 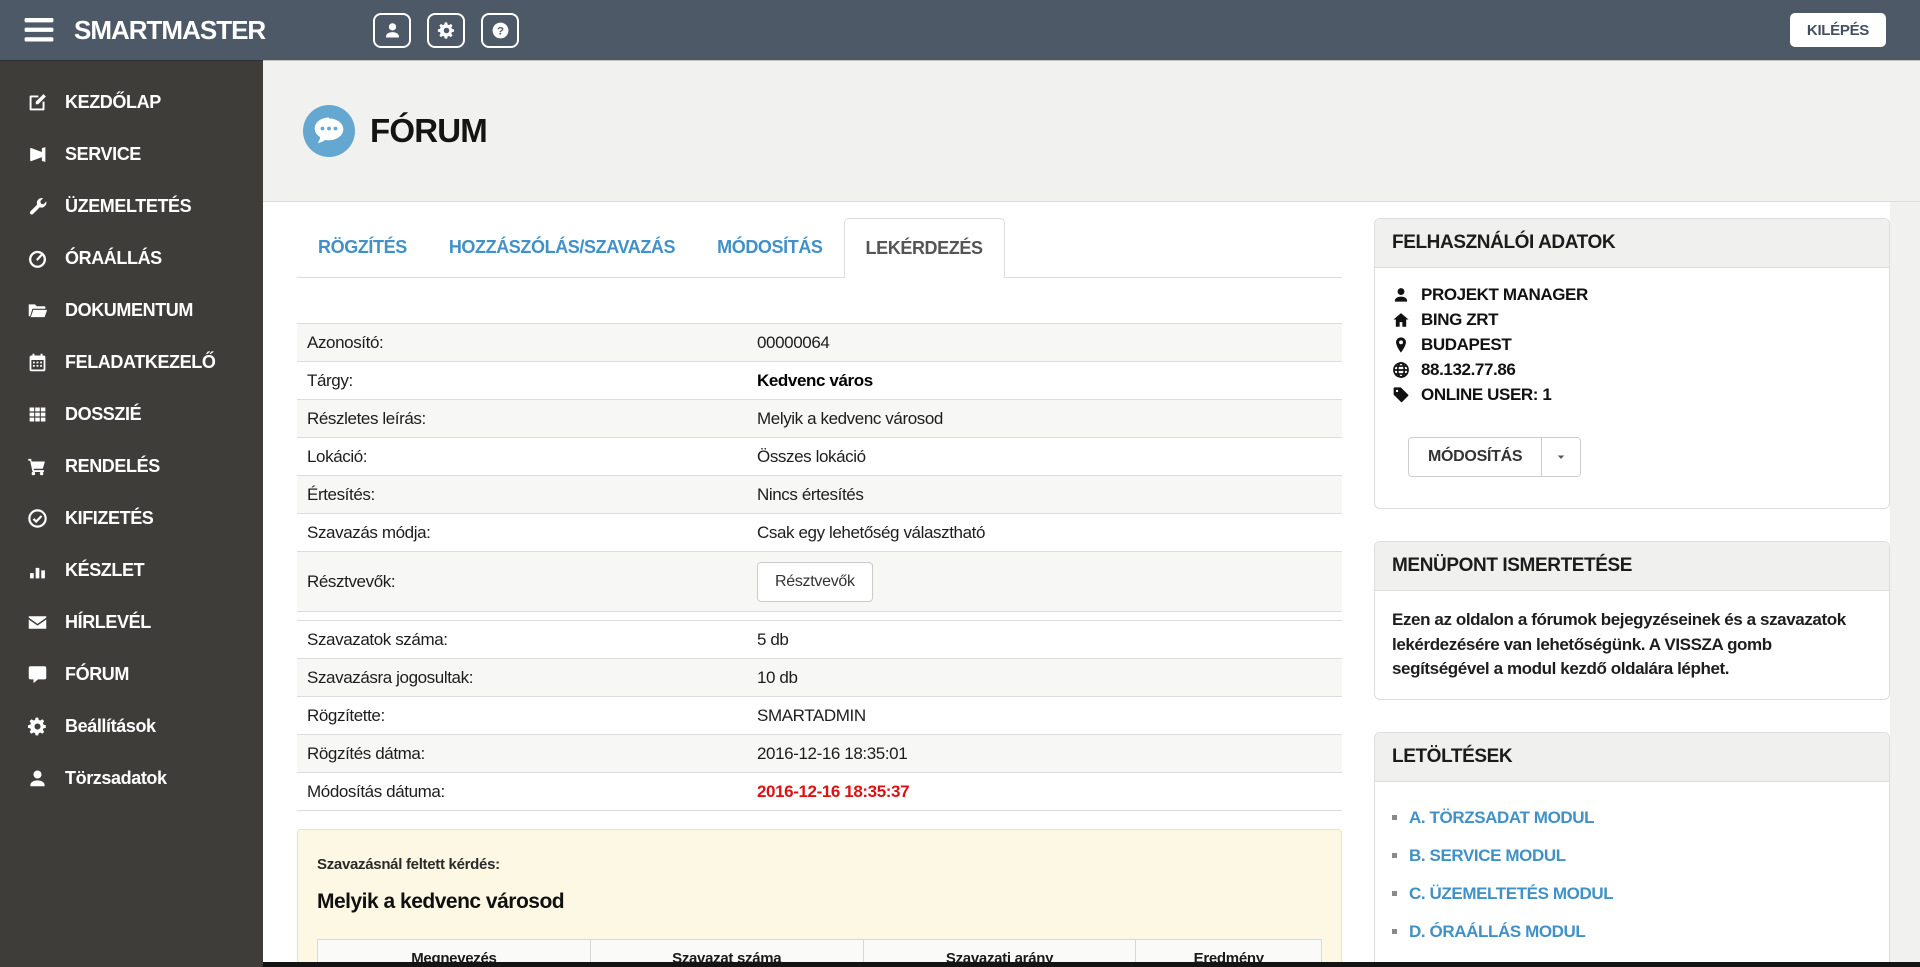 What do you see at coordinates (366, 753) in the screenshot?
I see `row-label: Rögzítés dátma:` at bounding box center [366, 753].